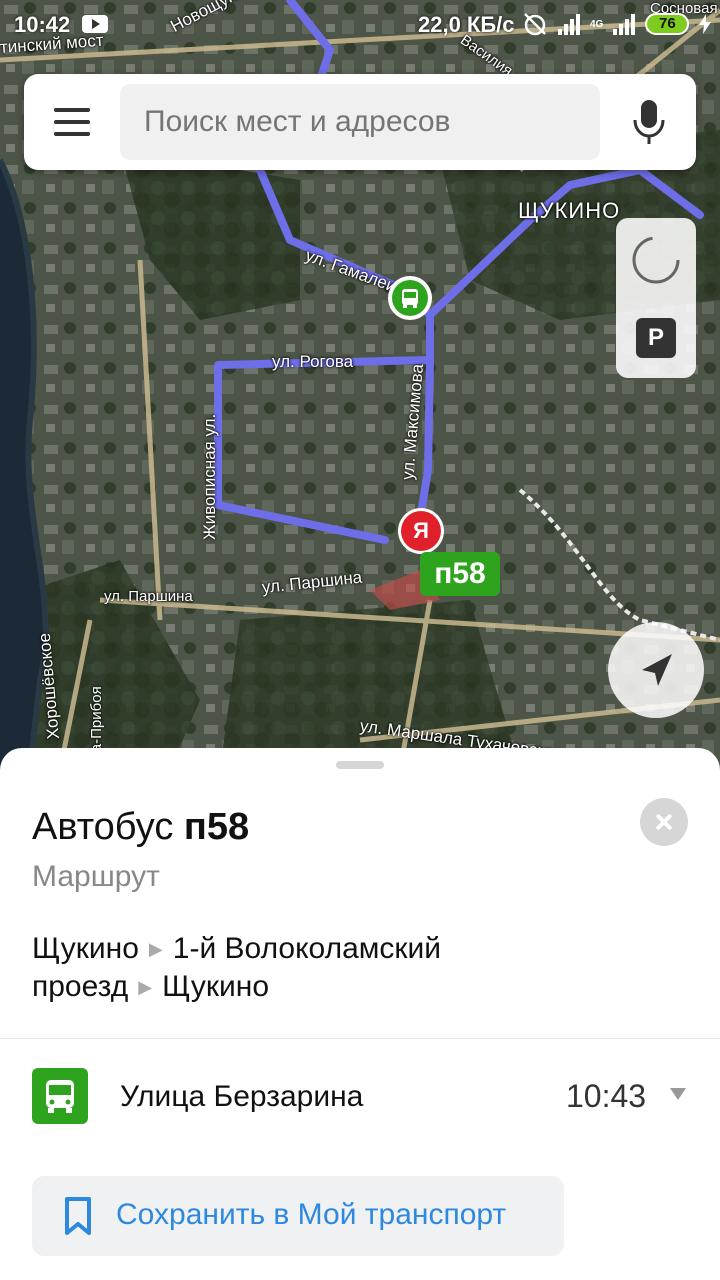  I want to click on network-type: 4G, so click(597, 24).